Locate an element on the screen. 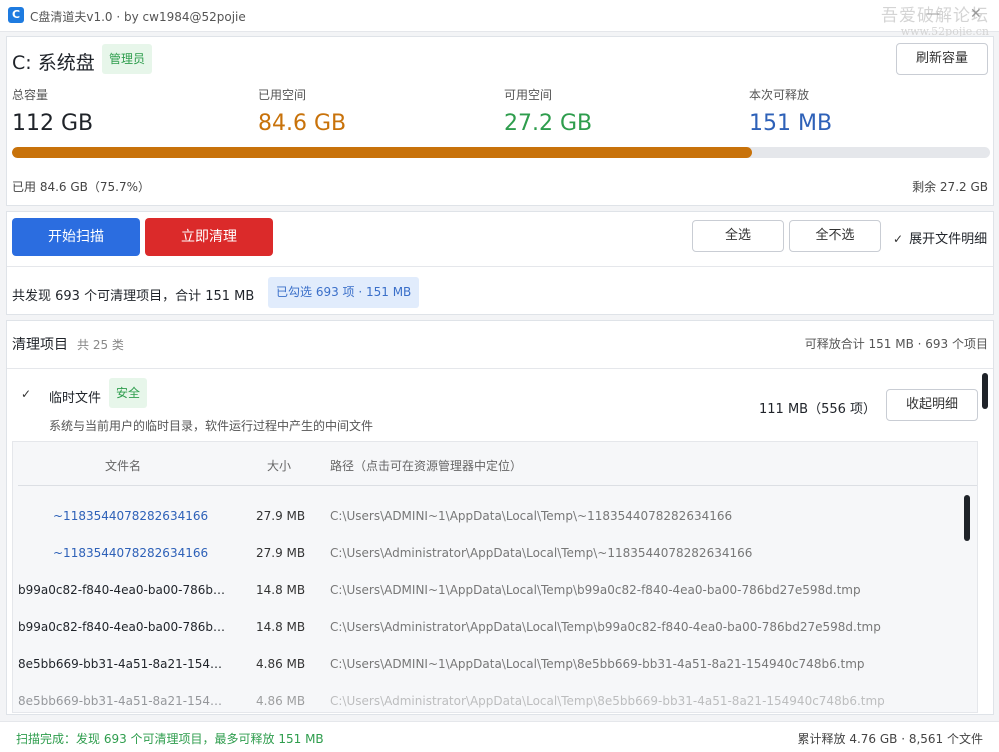 This screenshot has width=999, height=752. expand-details-label: 展开文件明细 is located at coordinates (948, 239).